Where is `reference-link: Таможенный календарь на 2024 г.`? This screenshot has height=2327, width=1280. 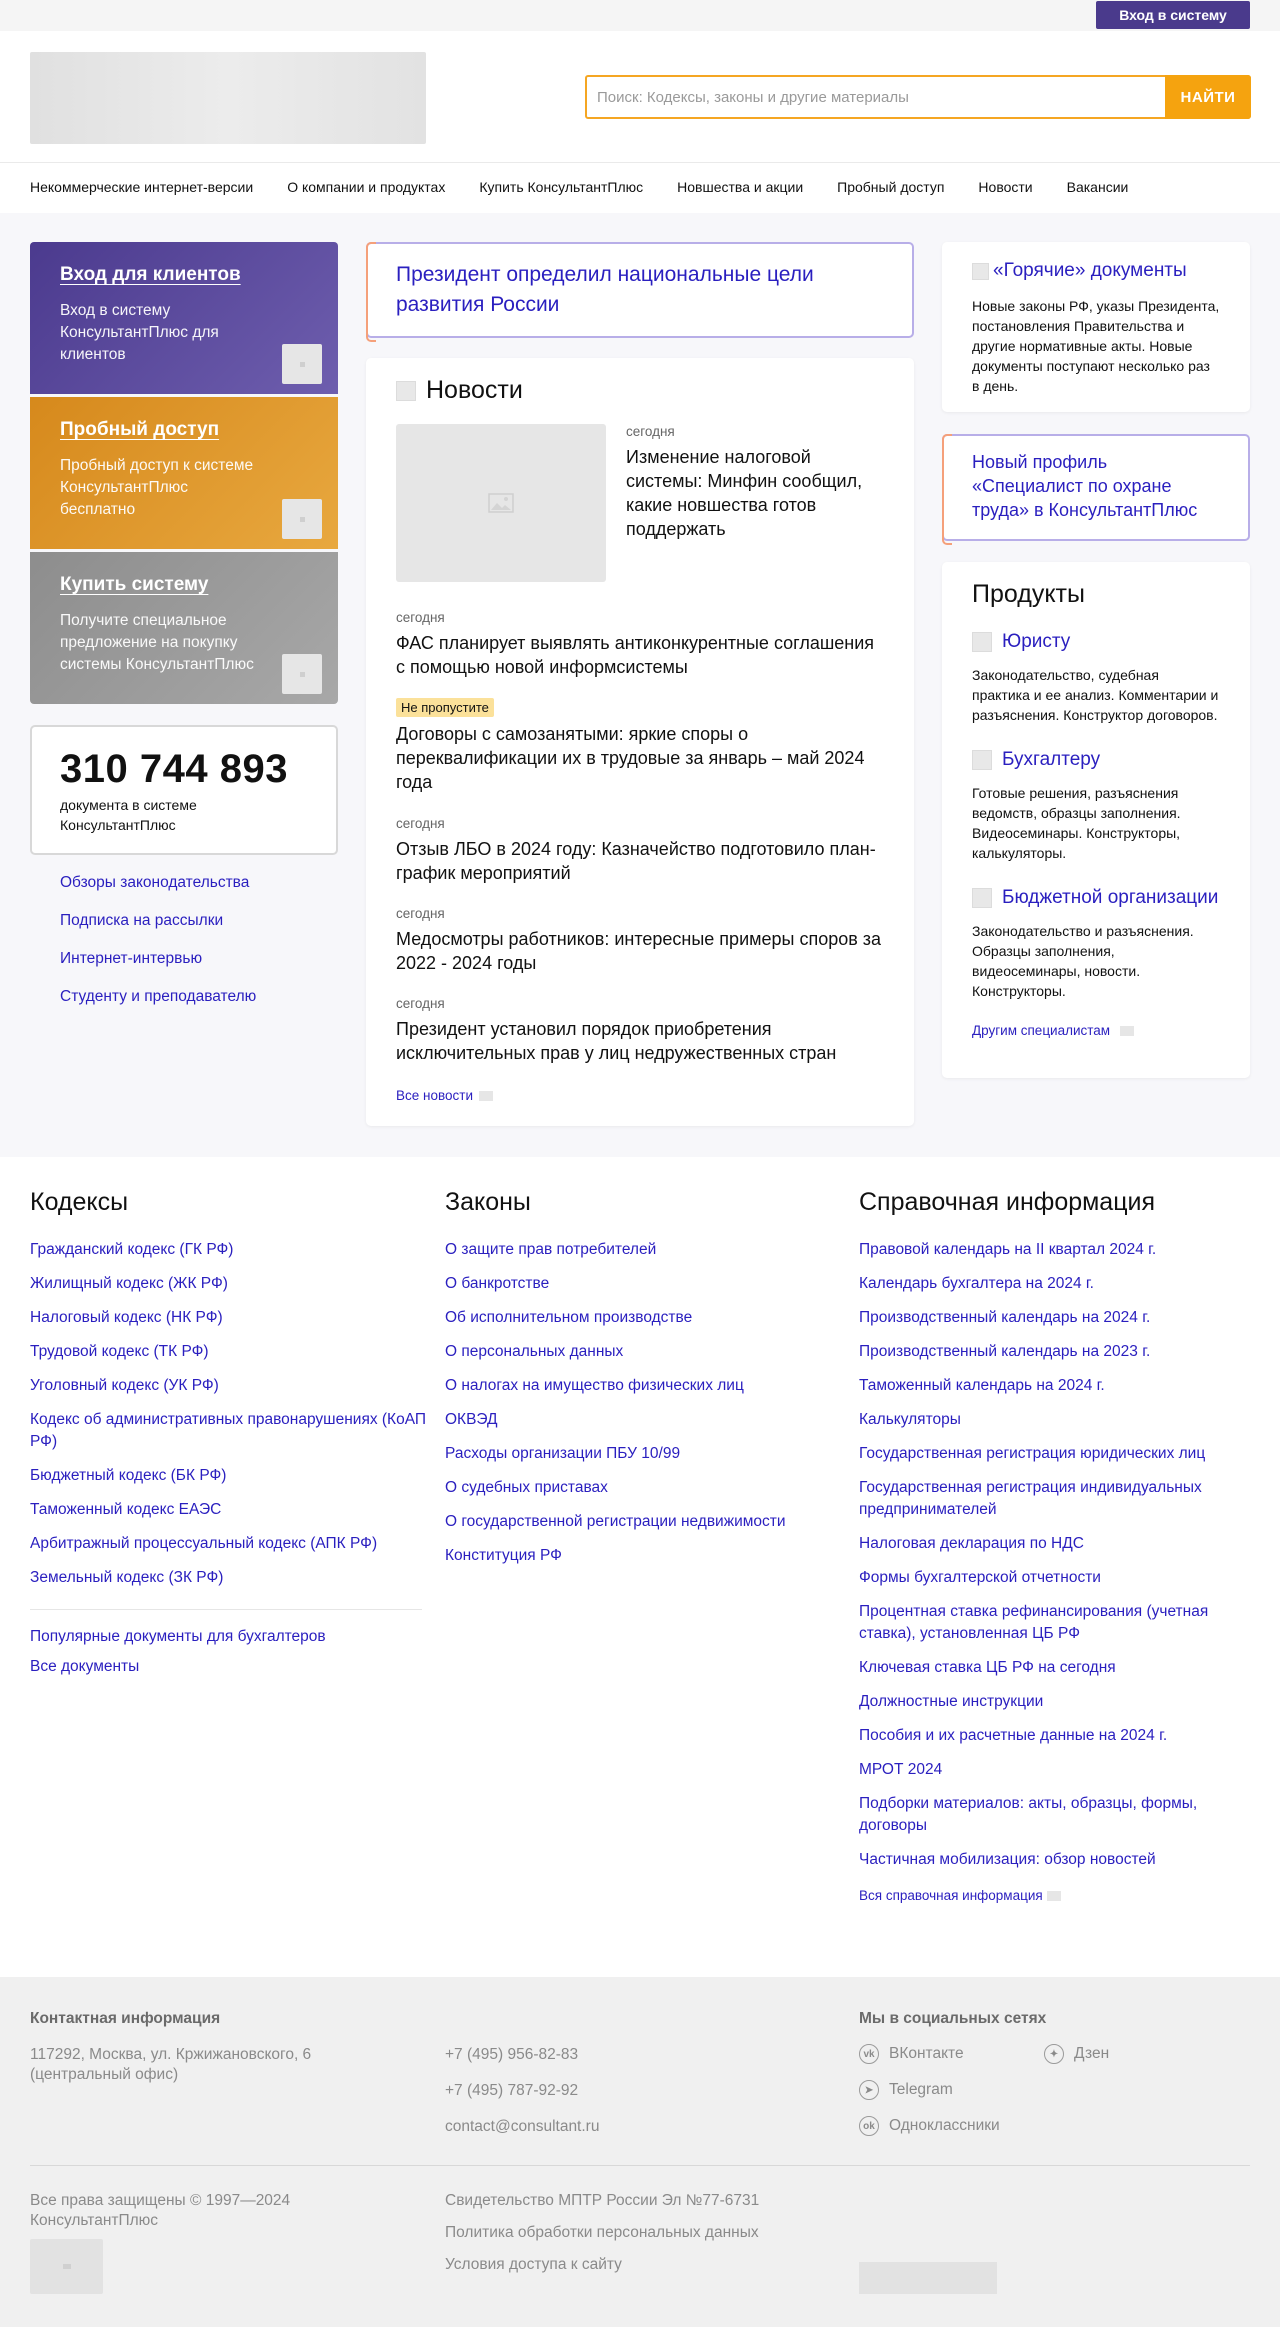
reference-link: Таможенный календарь на 2024 г. is located at coordinates (1054, 1386).